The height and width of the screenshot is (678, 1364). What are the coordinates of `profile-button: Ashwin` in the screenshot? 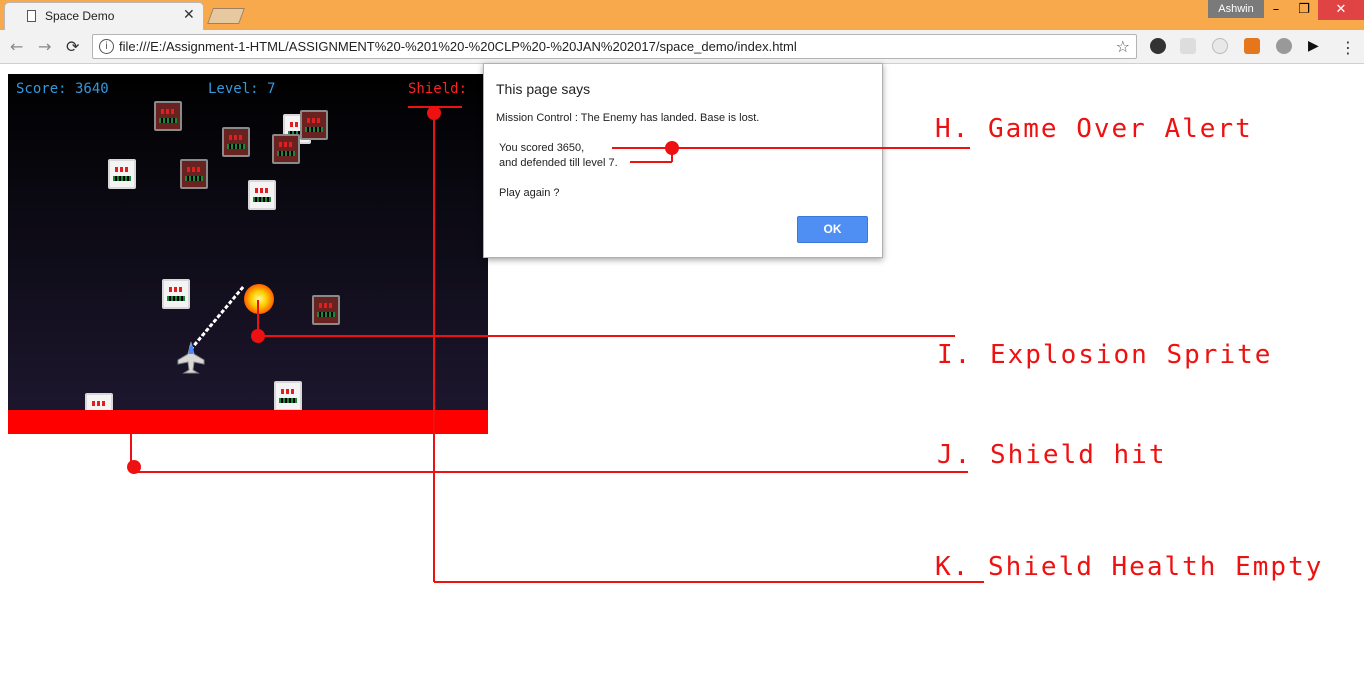 It's located at (1236, 9).